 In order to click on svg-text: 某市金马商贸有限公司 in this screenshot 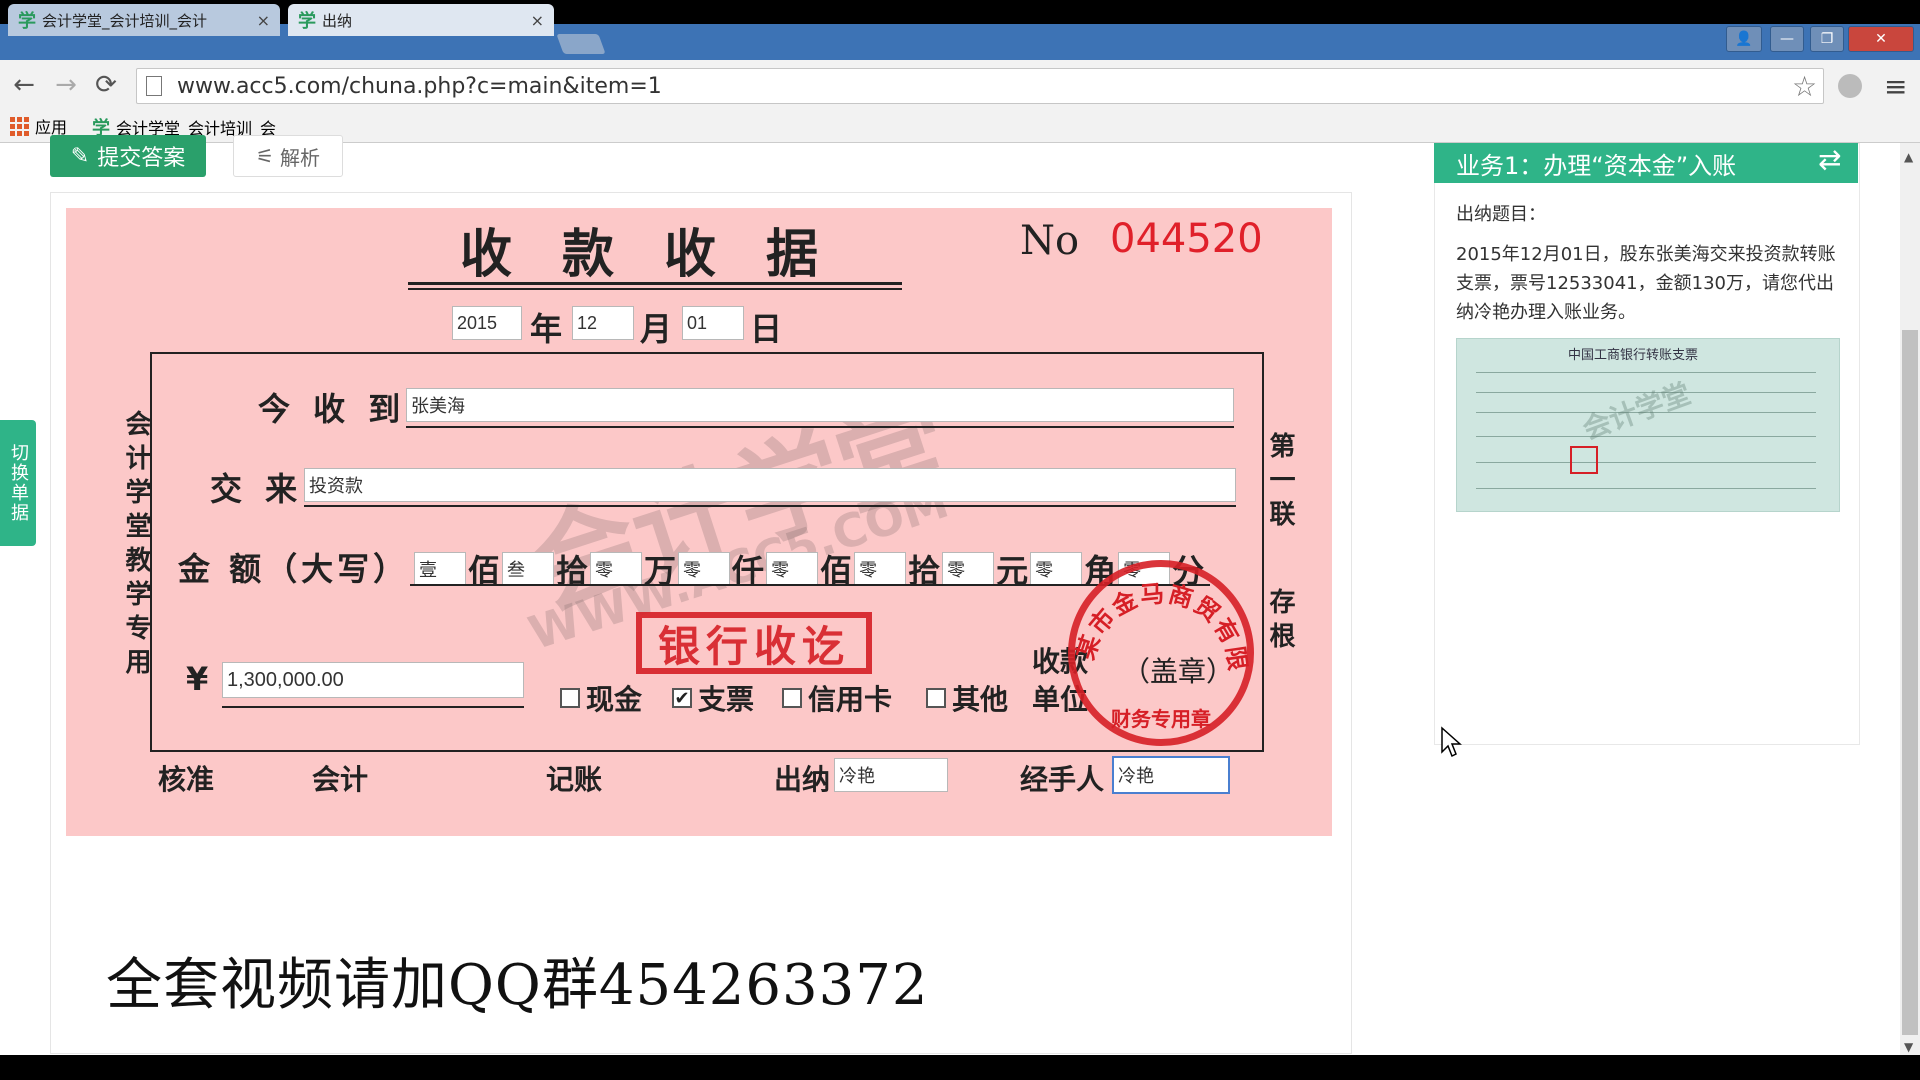, I will do `click(1160, 617)`.